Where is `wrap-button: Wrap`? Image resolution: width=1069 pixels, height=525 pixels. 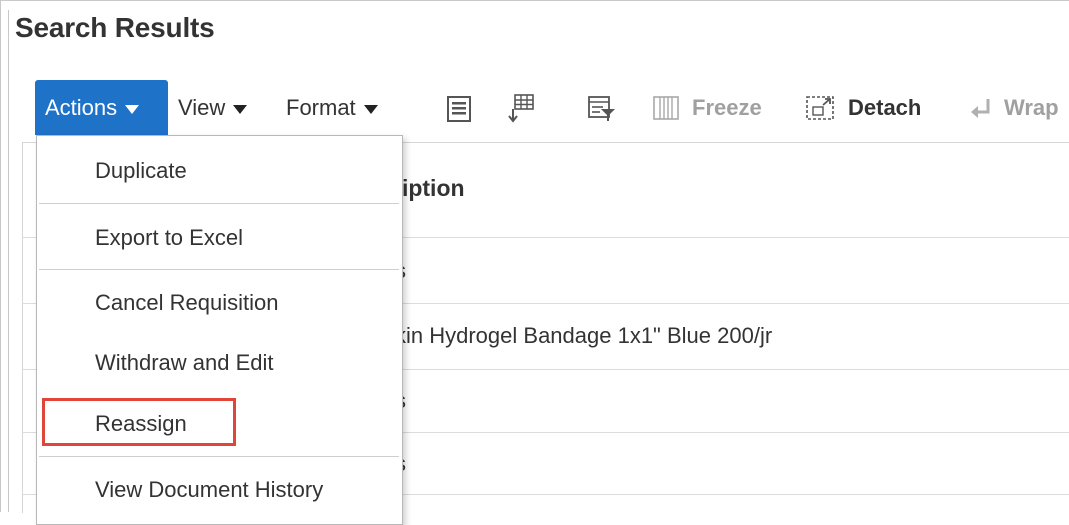 wrap-button: Wrap is located at coordinates (1013, 107).